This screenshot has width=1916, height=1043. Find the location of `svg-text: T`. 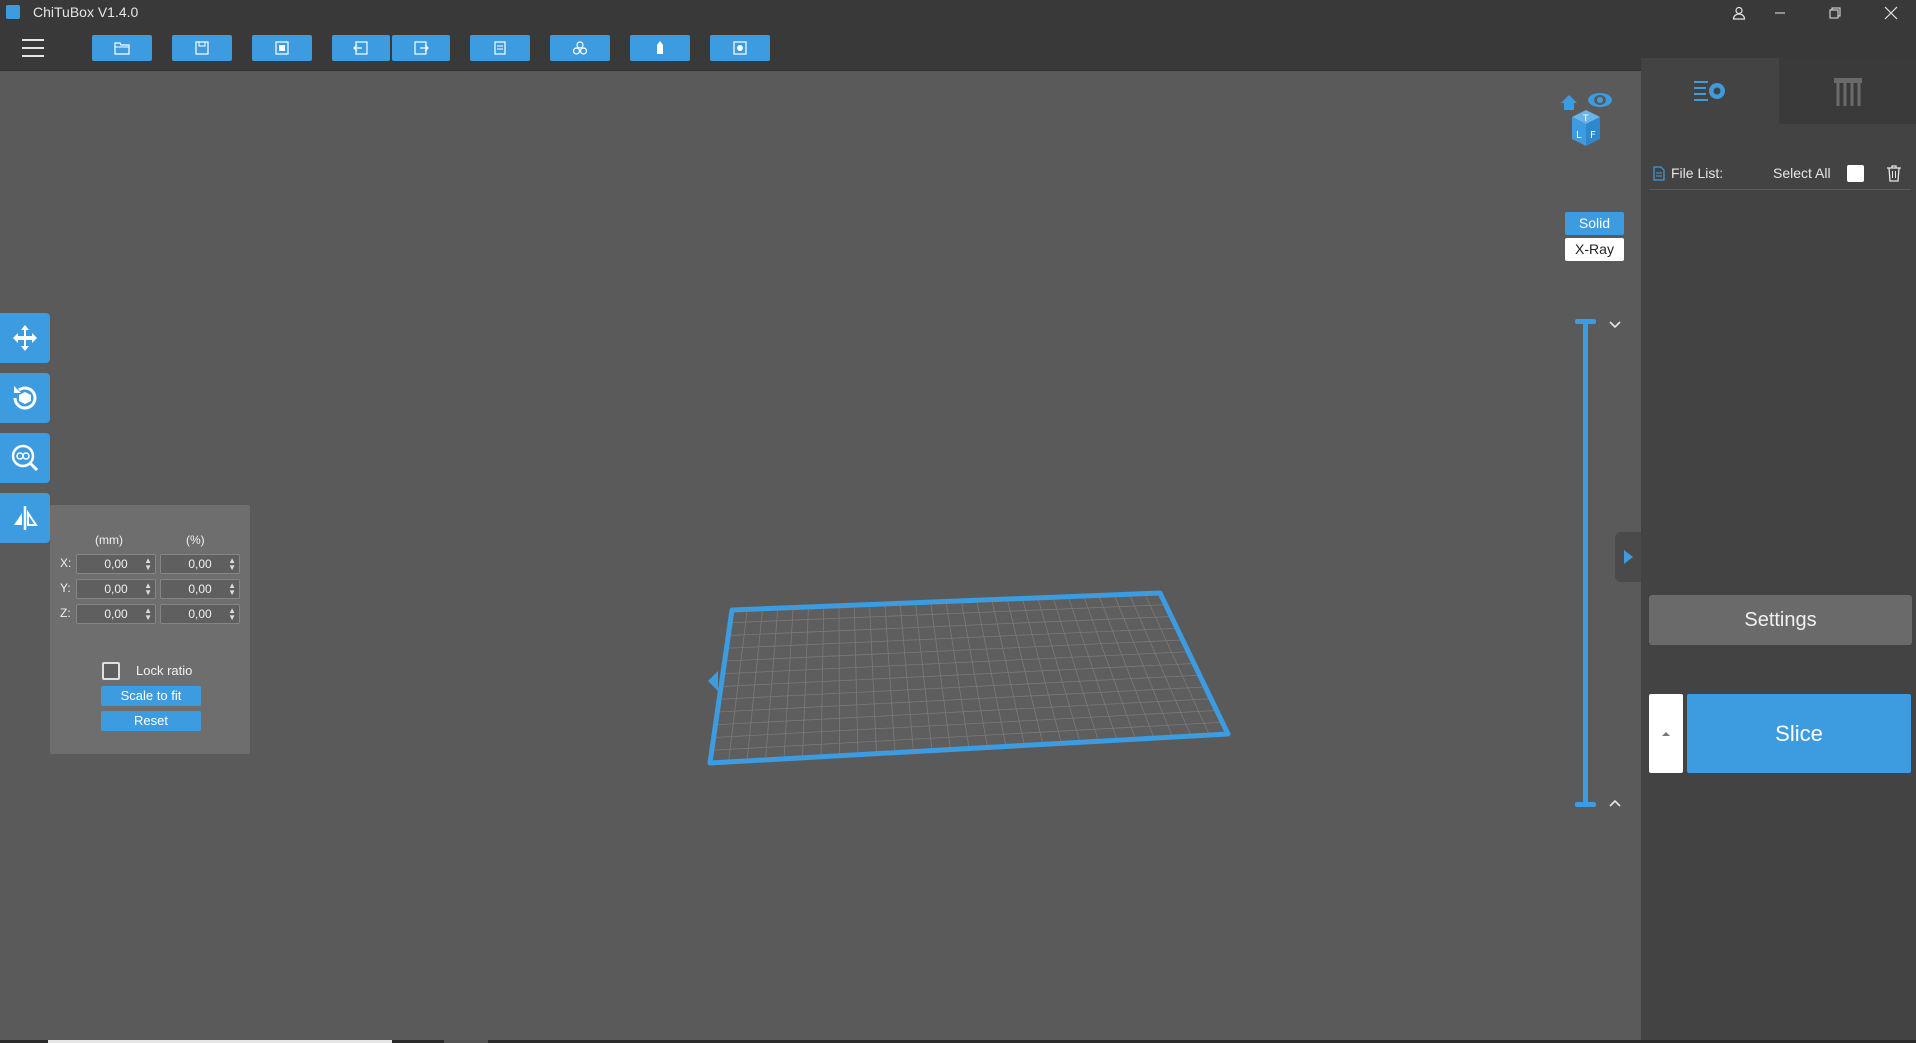

svg-text: T is located at coordinates (1585, 119).